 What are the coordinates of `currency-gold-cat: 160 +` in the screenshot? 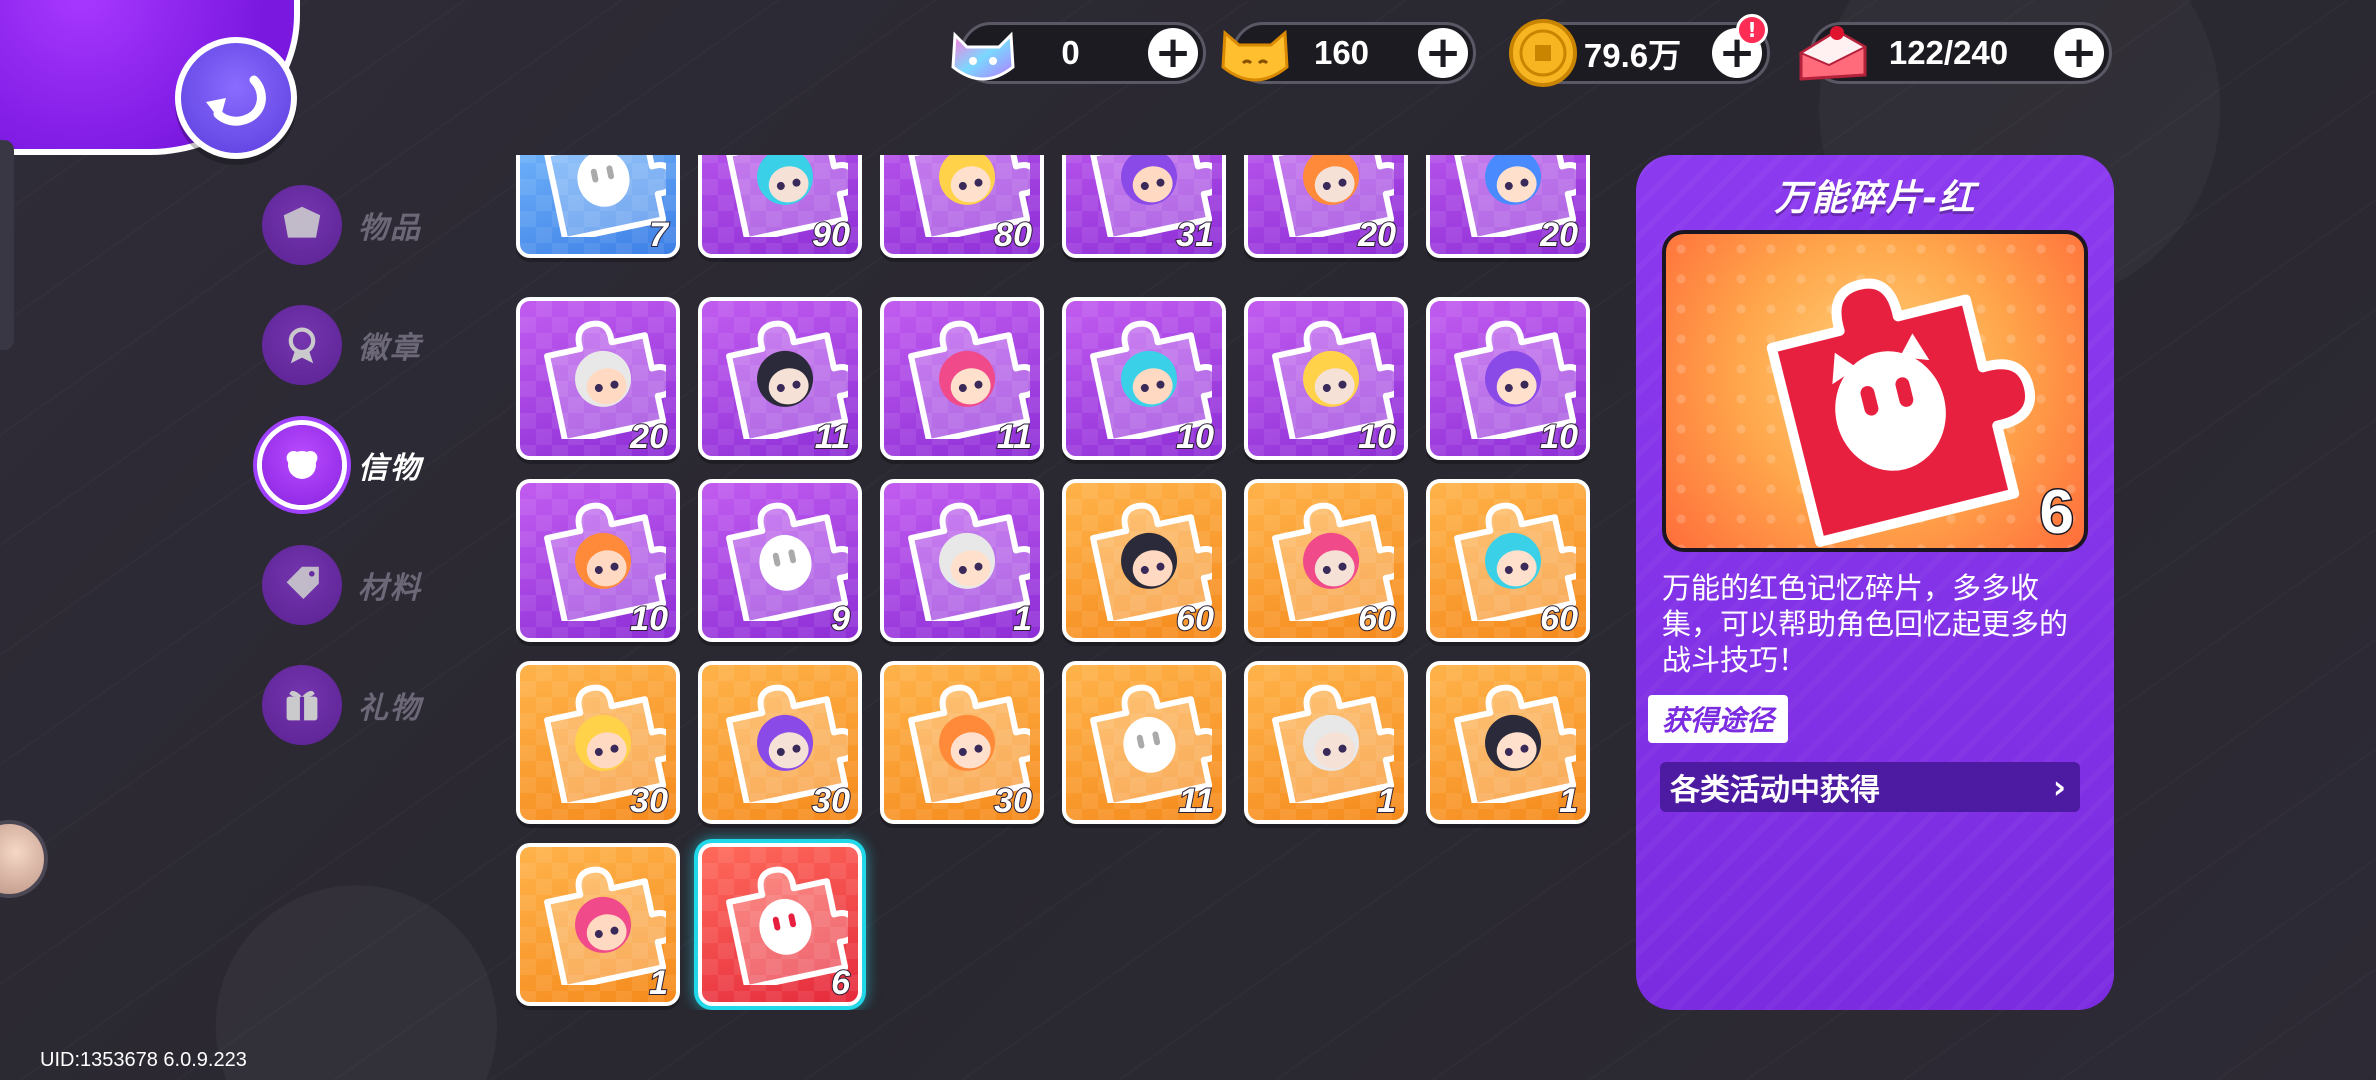 It's located at (1348, 53).